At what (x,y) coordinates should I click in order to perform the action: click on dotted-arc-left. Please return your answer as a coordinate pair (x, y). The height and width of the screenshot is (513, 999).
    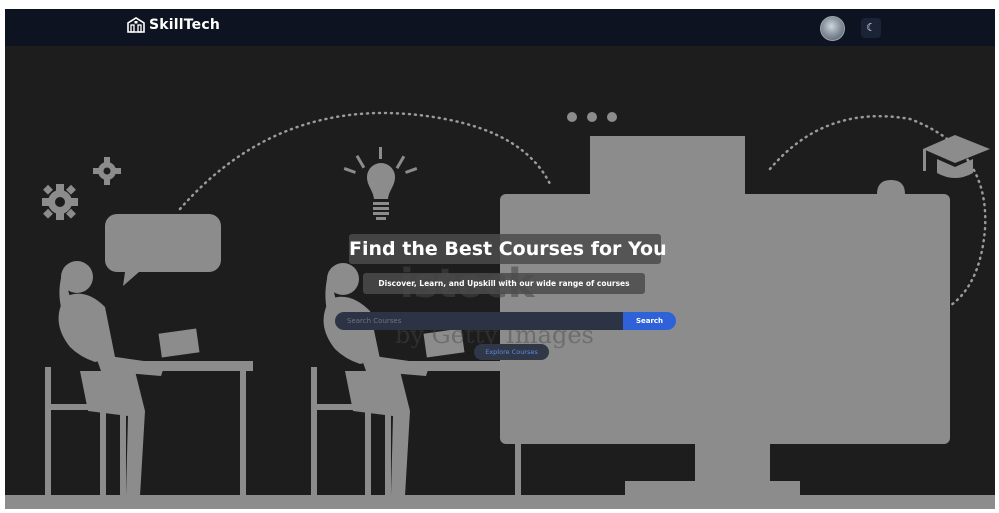
    Looking at the image, I should click on (365, 161).